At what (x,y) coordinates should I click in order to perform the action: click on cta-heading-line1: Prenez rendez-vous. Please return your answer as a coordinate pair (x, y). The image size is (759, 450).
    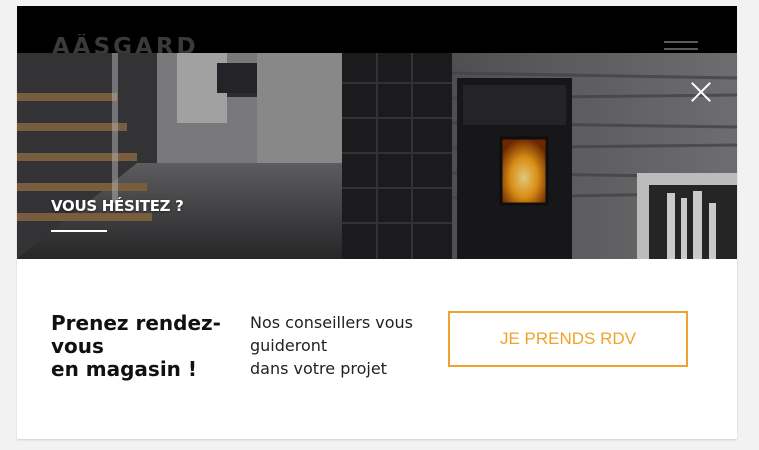
    Looking at the image, I should click on (136, 334).